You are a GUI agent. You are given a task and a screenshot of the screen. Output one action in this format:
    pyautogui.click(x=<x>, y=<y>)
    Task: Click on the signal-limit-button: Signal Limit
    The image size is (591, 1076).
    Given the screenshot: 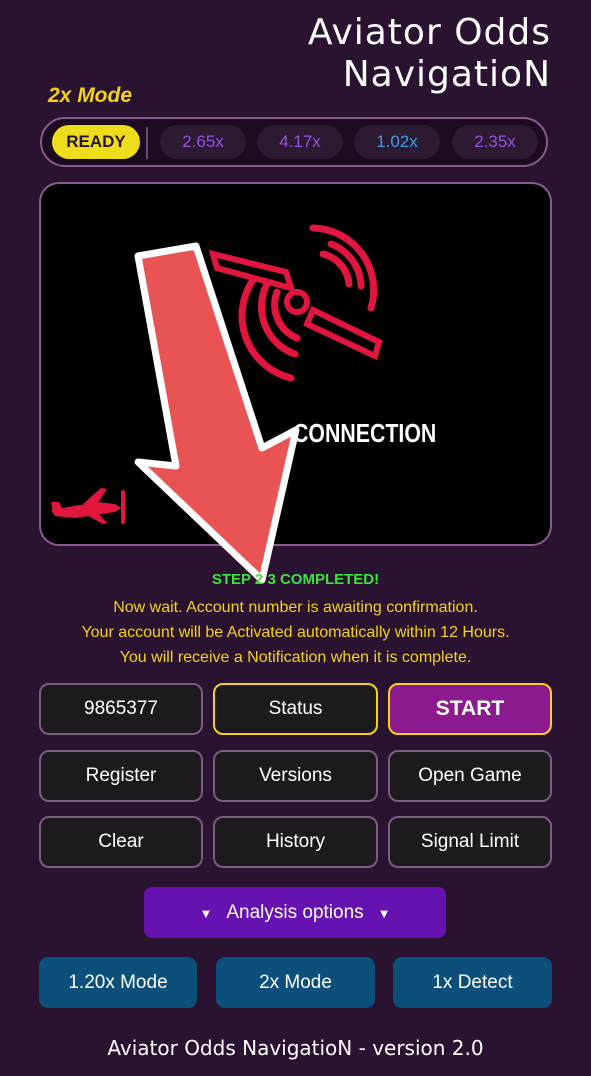 What is the action you would take?
    pyautogui.click(x=470, y=842)
    